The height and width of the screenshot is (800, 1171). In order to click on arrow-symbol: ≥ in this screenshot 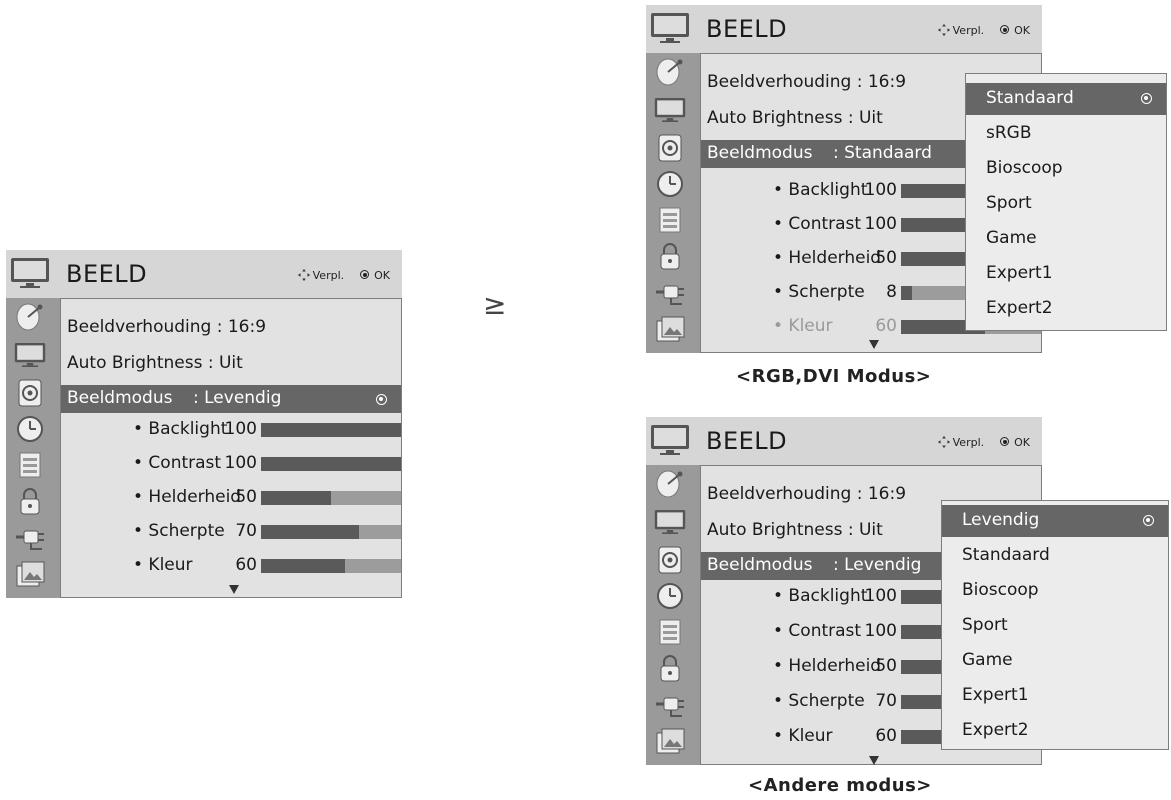, I will do `click(495, 304)`.